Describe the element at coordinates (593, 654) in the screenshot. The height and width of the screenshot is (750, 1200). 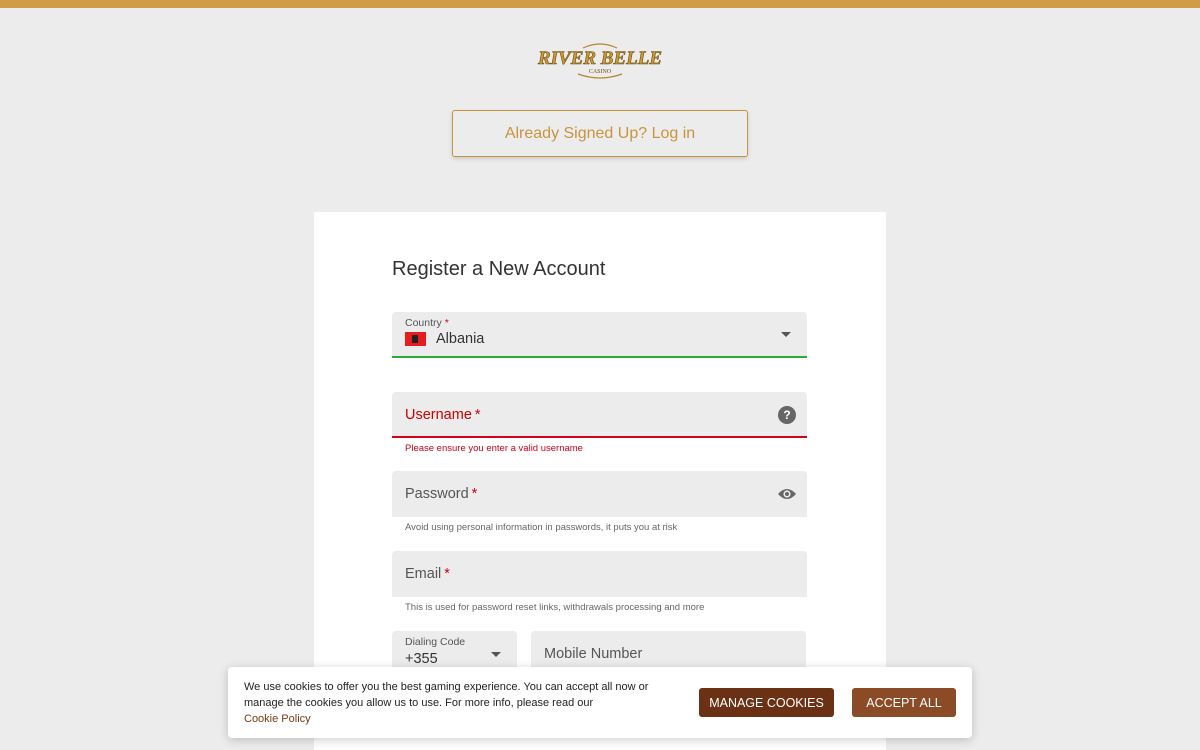
I see `mobile-number-label: Mobile Number` at that location.